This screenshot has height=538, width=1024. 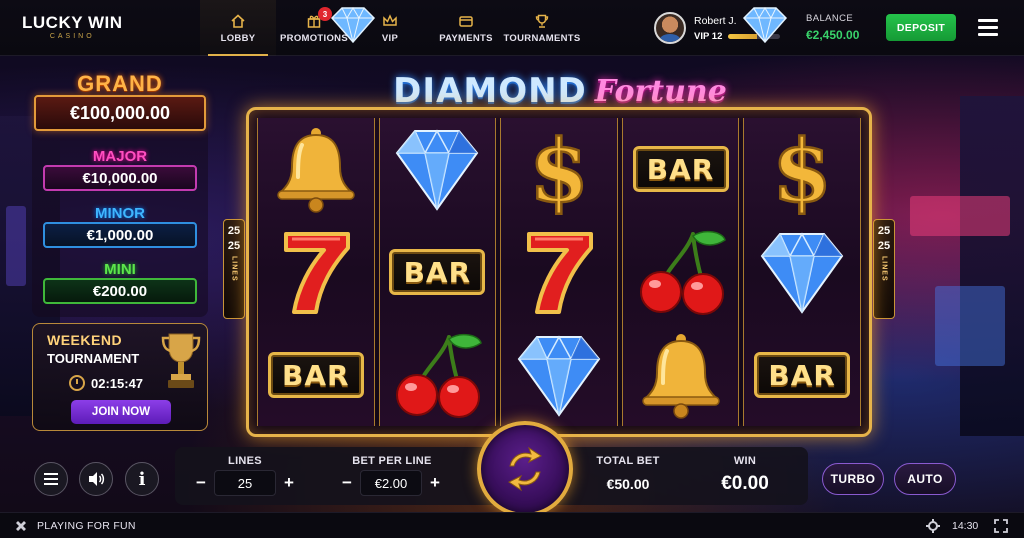 I want to click on turbo-button: TURBO, so click(x=853, y=479).